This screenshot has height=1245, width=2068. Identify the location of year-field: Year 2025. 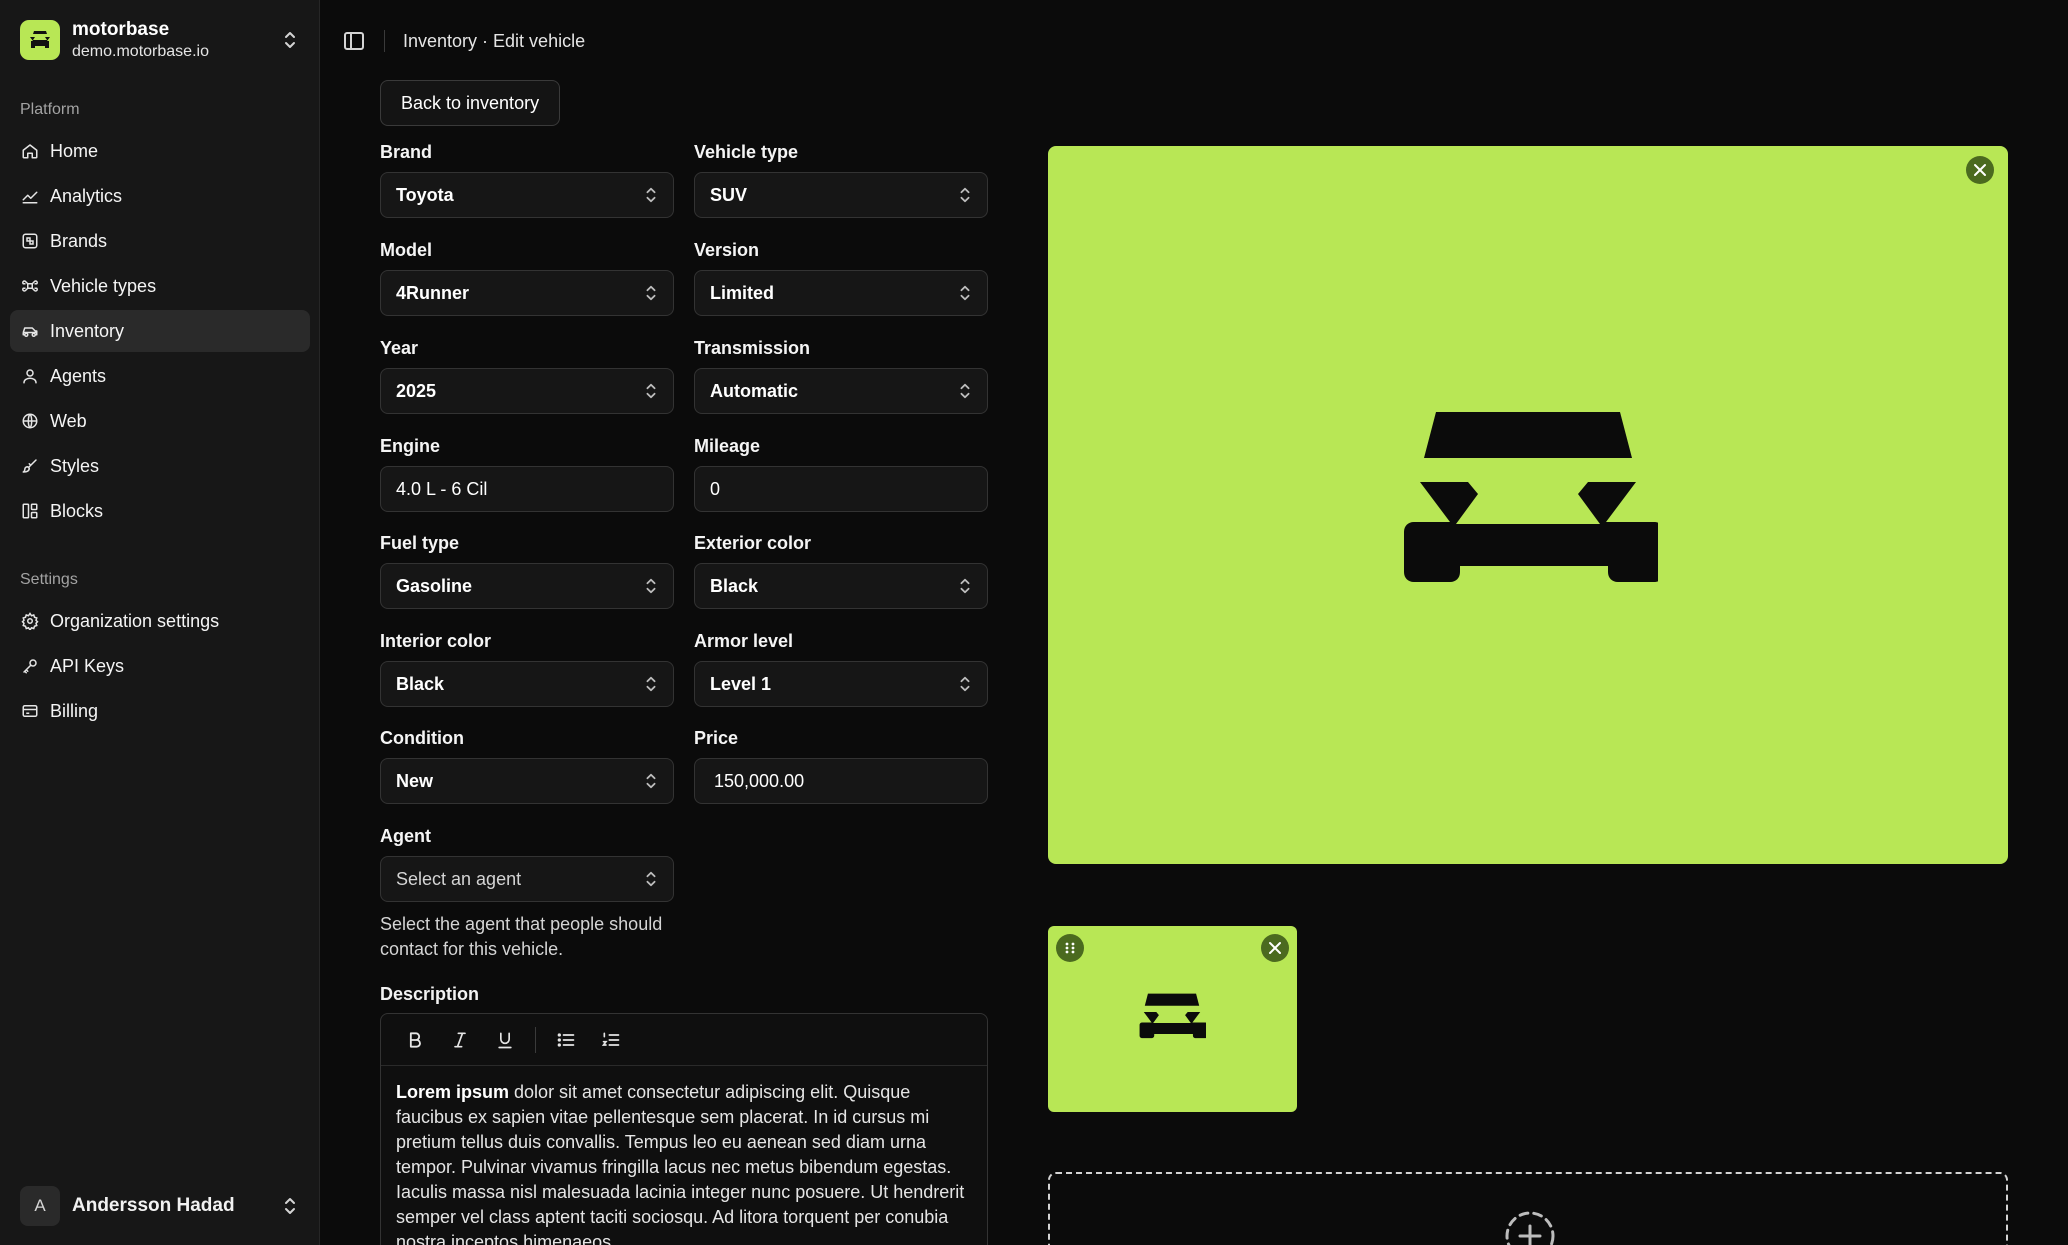
(527, 376).